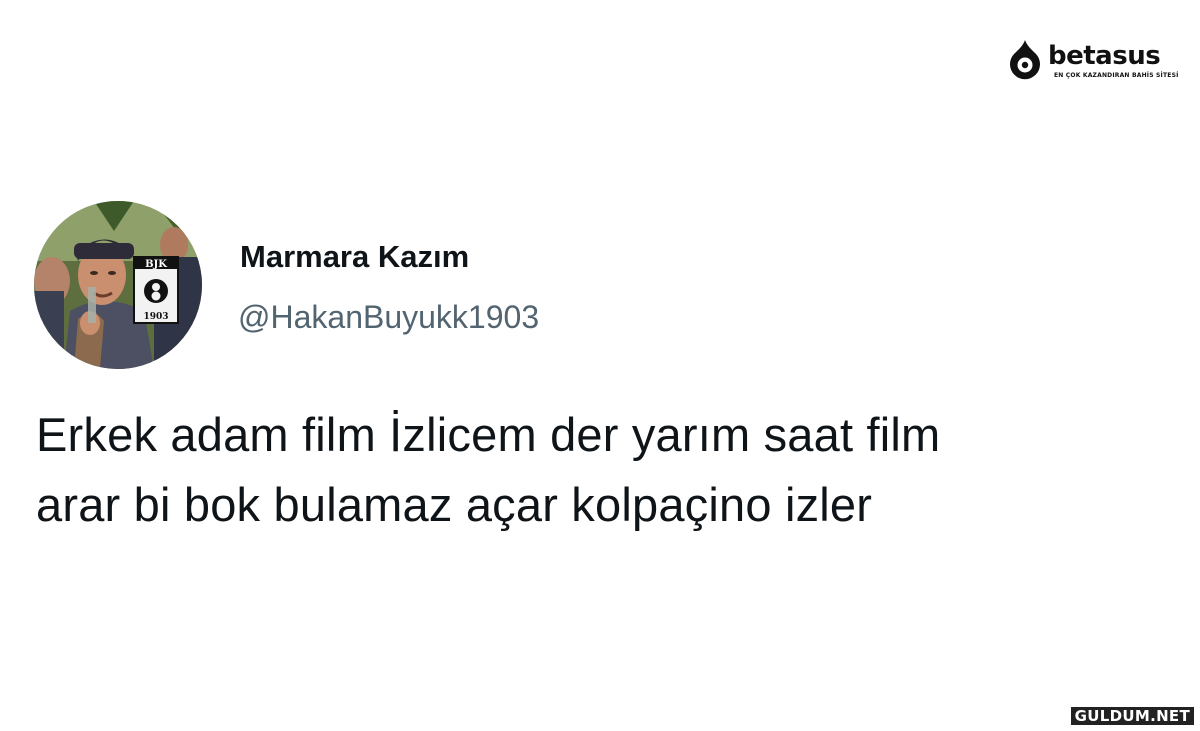 The image size is (1200, 731). Describe the element at coordinates (388, 317) in the screenshot. I see `user-handle: @HakanBuyukk1903` at that location.